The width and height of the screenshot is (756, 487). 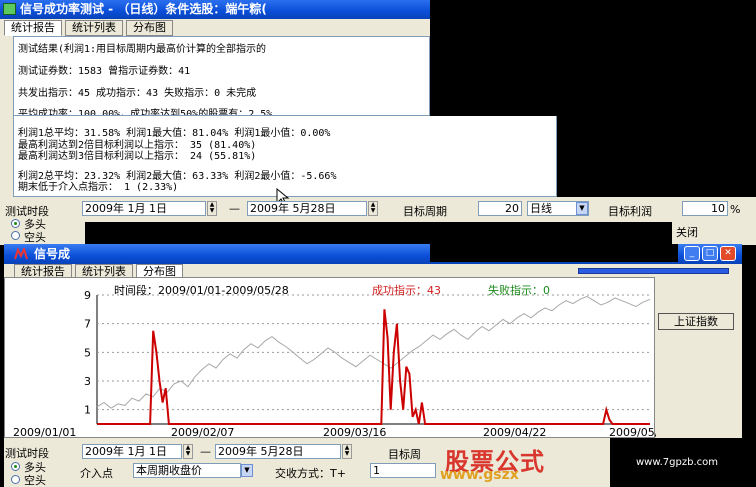 What do you see at coordinates (149, 28) in the screenshot?
I see `tab-distribution: 分布图` at bounding box center [149, 28].